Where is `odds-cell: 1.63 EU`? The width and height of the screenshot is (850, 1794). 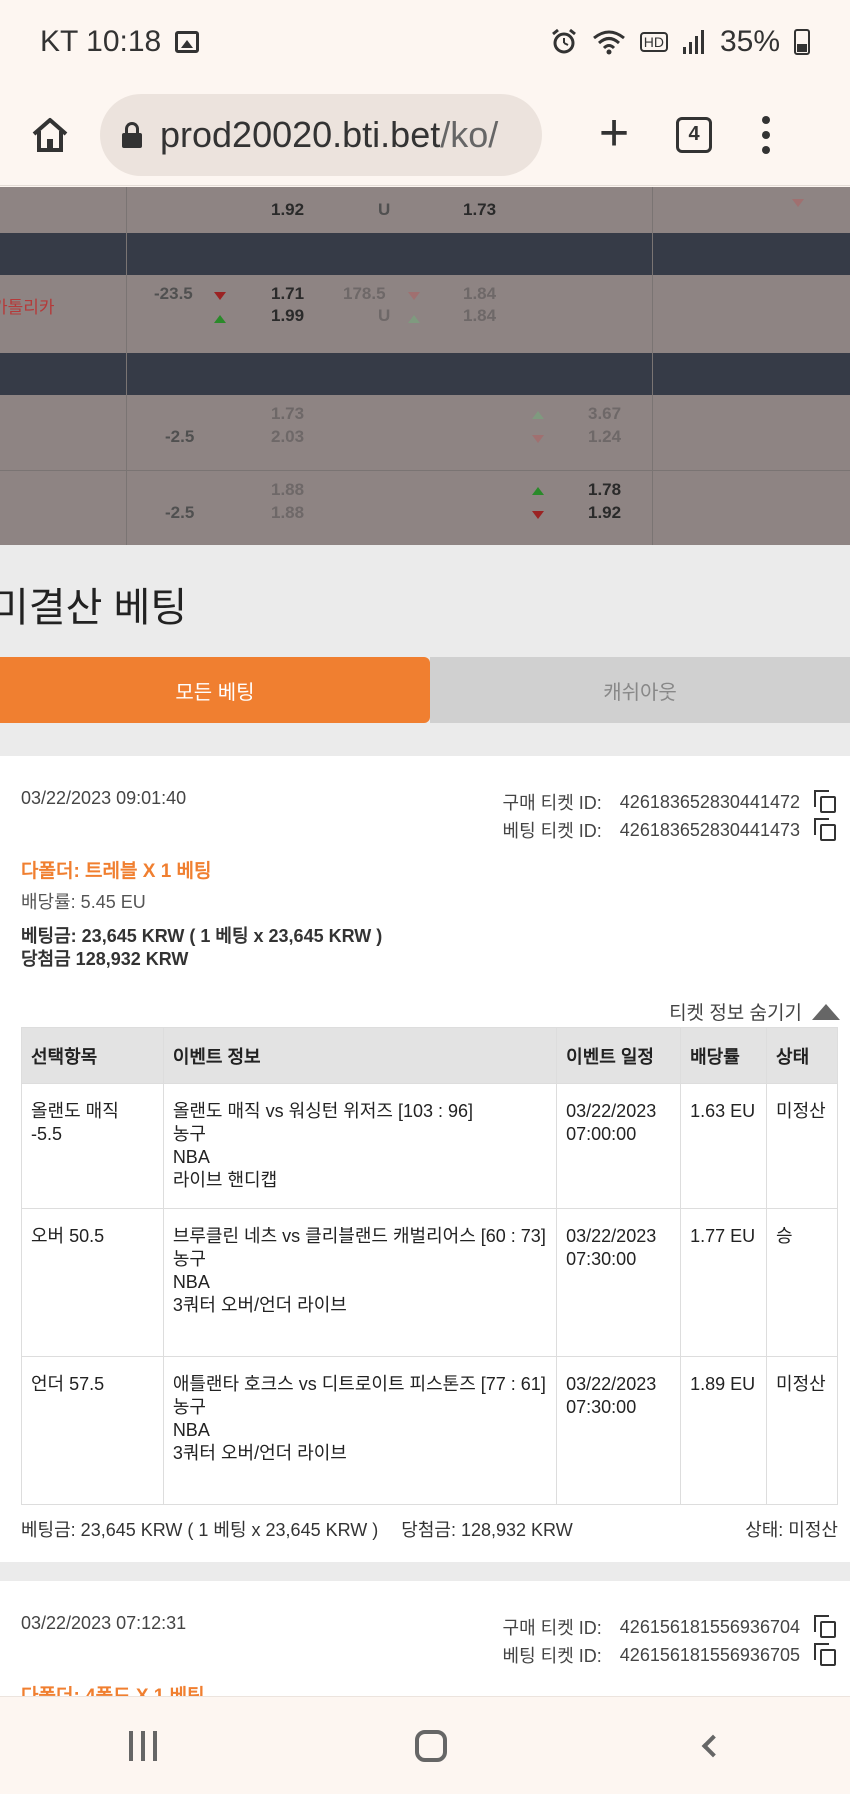
odds-cell: 1.63 EU is located at coordinates (724, 1146).